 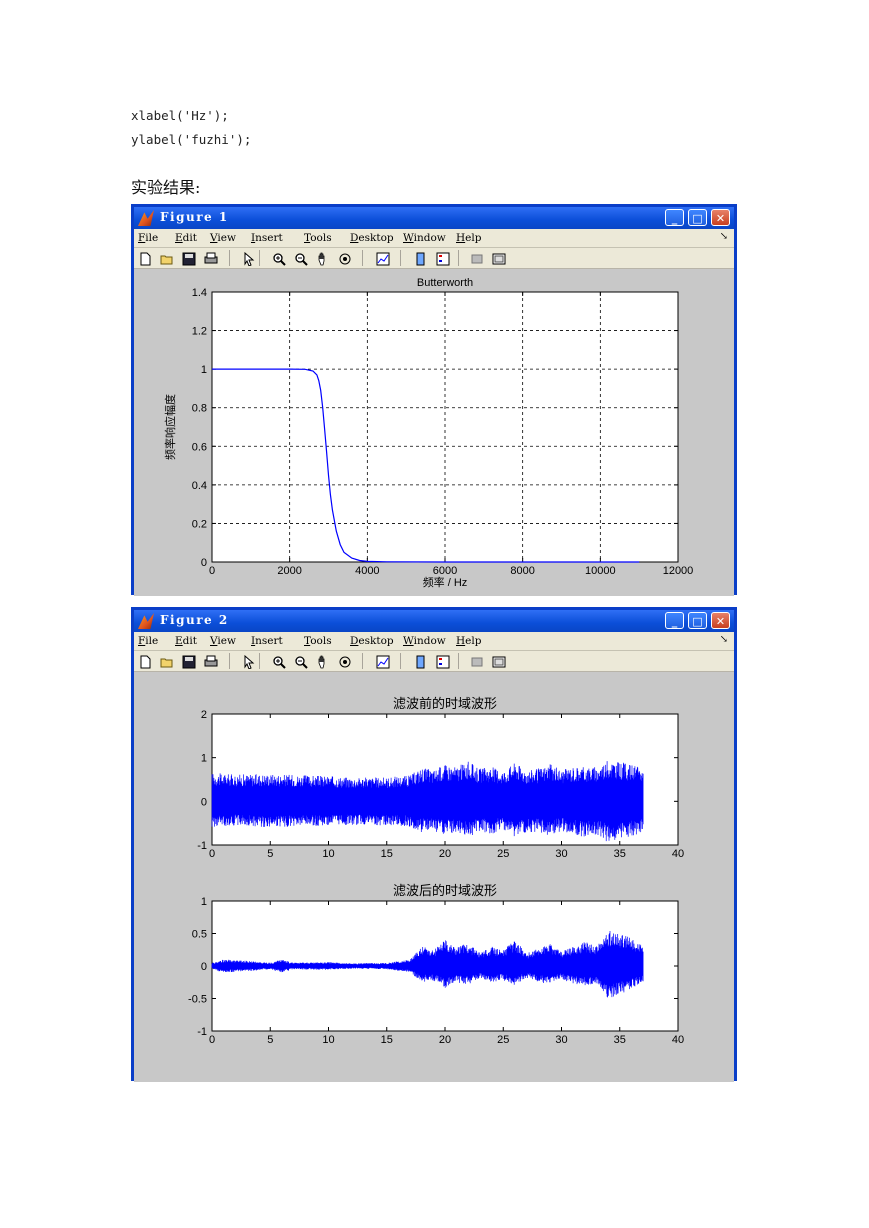 I want to click on title-bar: Figure 2 _ □ ✕, so click(x=434, y=621).